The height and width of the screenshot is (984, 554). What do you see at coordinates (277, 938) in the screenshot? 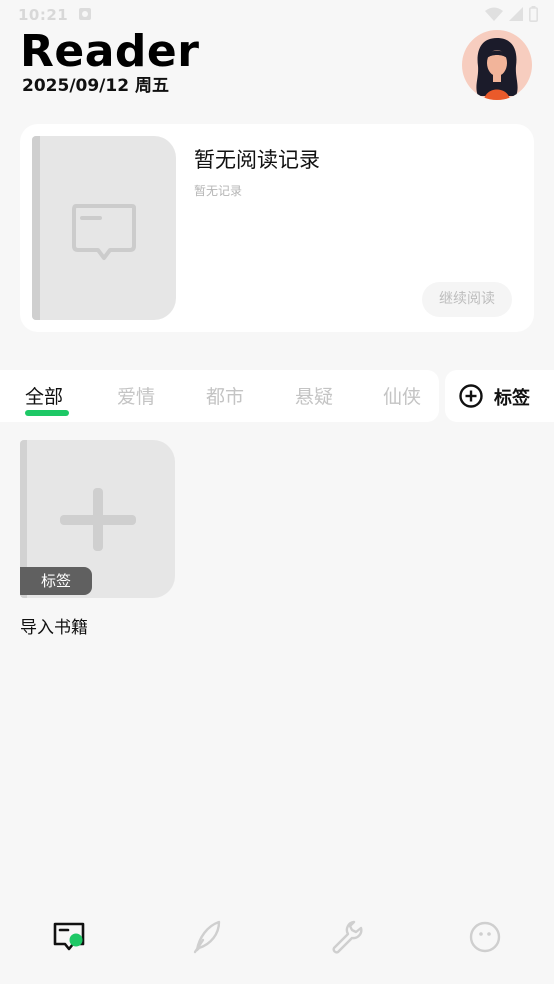
I see `bottom-navigation` at bounding box center [277, 938].